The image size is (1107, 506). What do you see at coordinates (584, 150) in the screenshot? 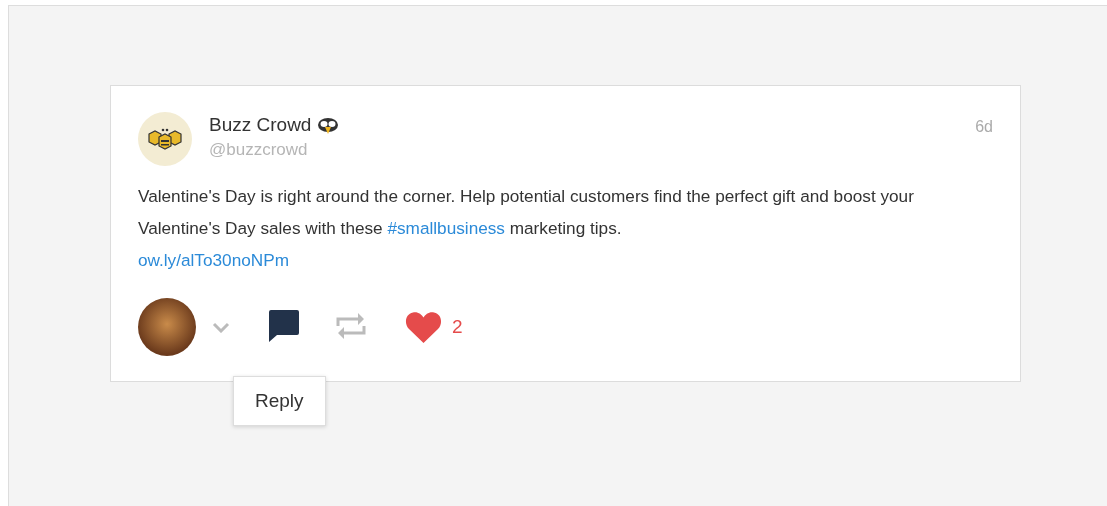
I see `user-handle: @buzzcrowd` at bounding box center [584, 150].